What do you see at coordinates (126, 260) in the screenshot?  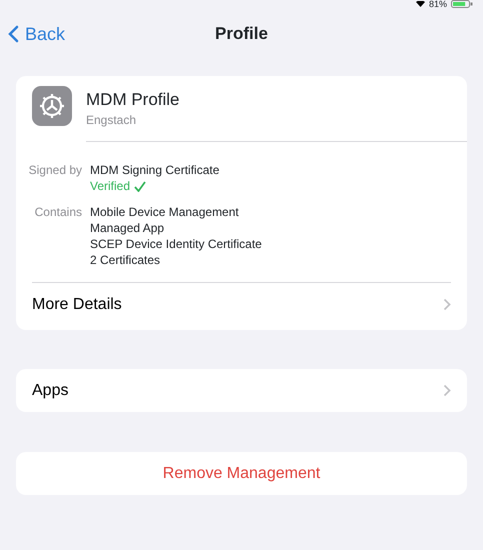 I see `detail-value: 2 Certificates` at bounding box center [126, 260].